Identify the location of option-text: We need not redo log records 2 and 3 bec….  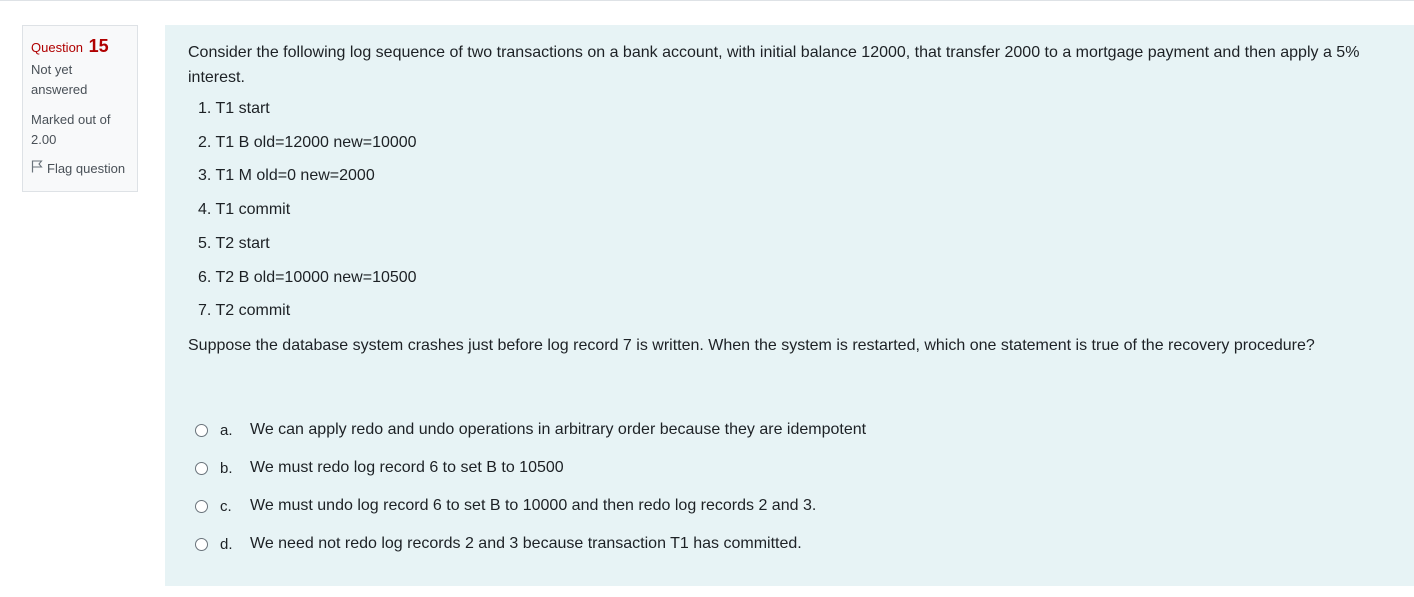
(526, 544).